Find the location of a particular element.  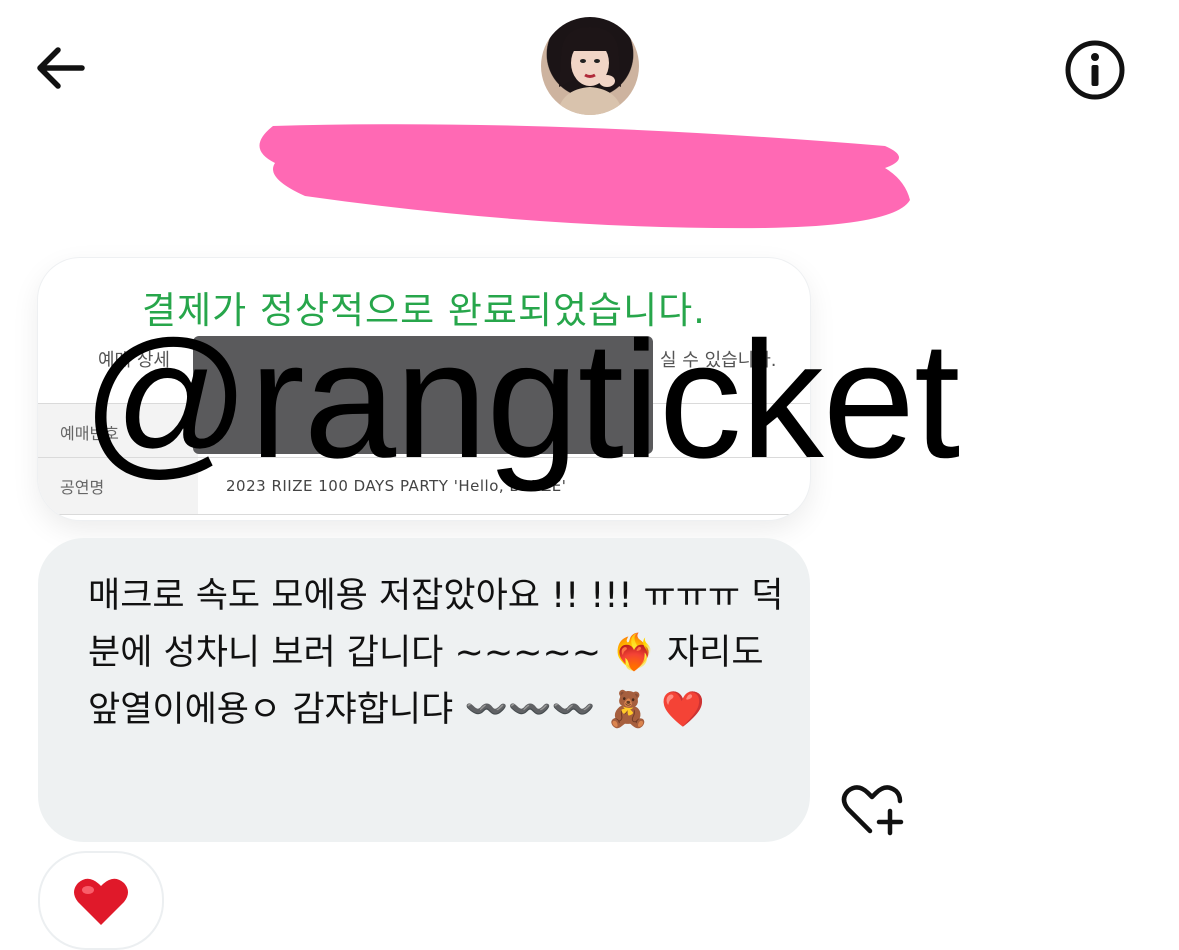

contact-avatar is located at coordinates (590, 66).